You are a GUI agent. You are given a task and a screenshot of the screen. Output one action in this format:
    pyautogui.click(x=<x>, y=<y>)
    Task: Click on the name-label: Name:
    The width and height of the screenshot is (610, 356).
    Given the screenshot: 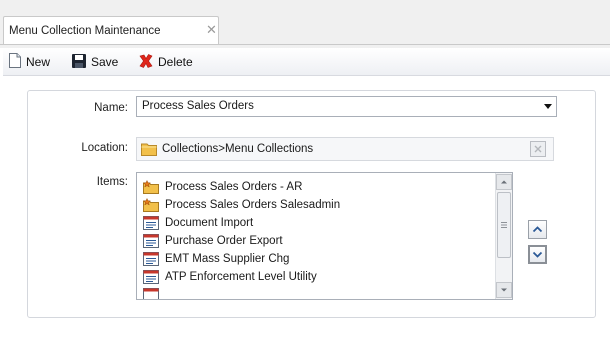 What is the action you would take?
    pyautogui.click(x=111, y=108)
    